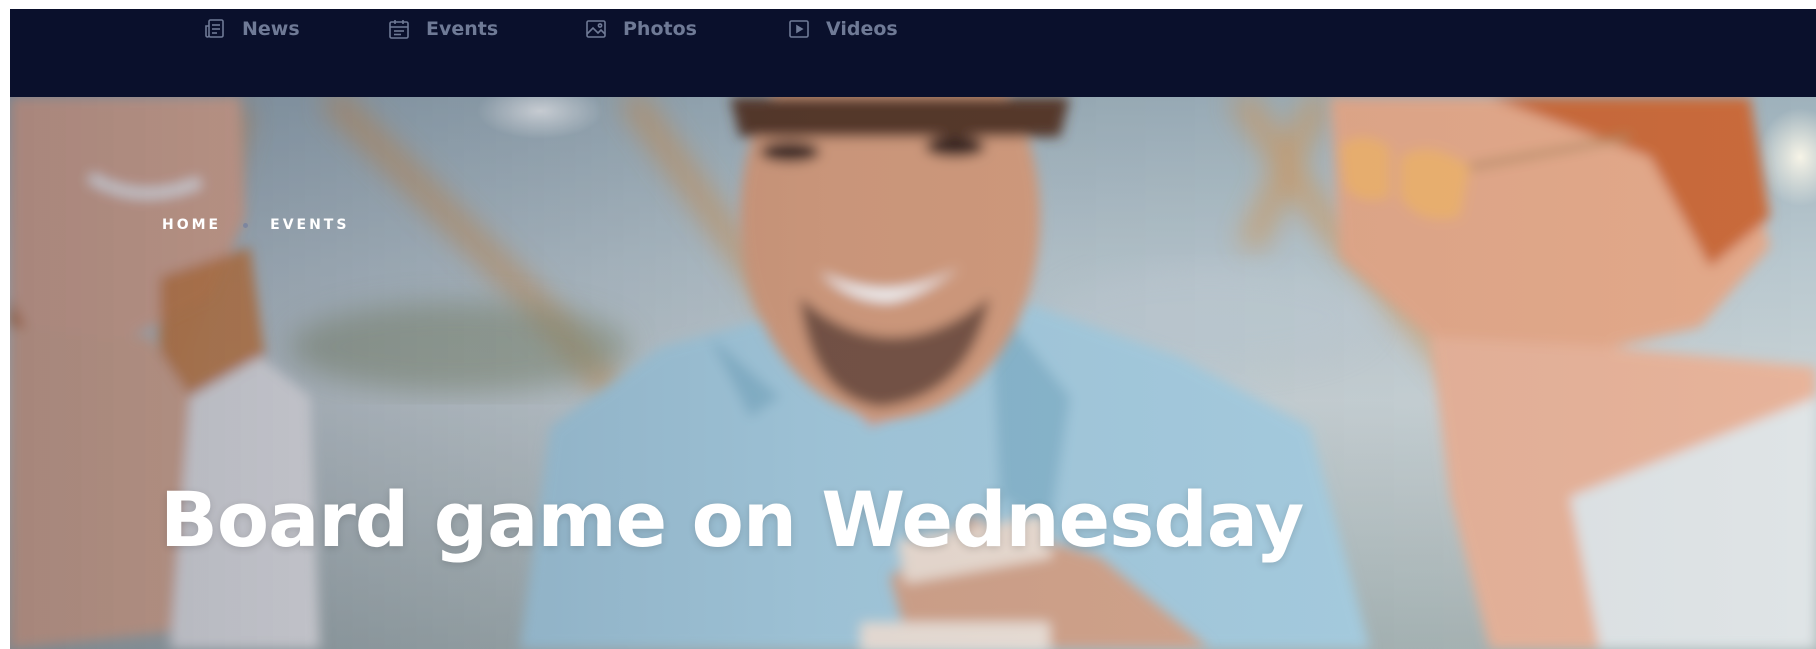  Describe the element at coordinates (271, 29) in the screenshot. I see `nav-item-label: News` at that location.